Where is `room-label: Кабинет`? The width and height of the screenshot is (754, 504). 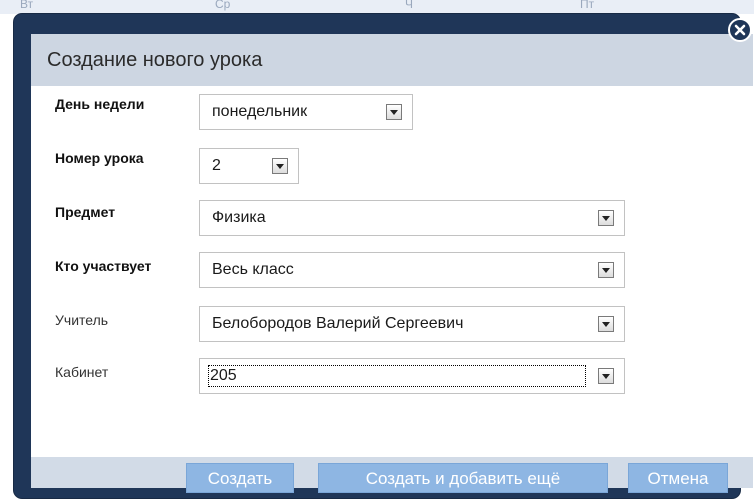 room-label: Кабинет is located at coordinates (82, 372).